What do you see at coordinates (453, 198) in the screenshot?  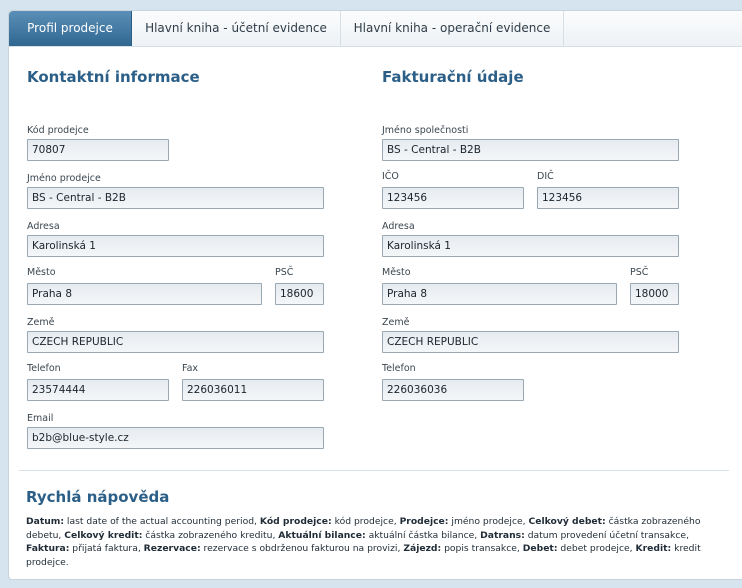 I see `ico-field` at bounding box center [453, 198].